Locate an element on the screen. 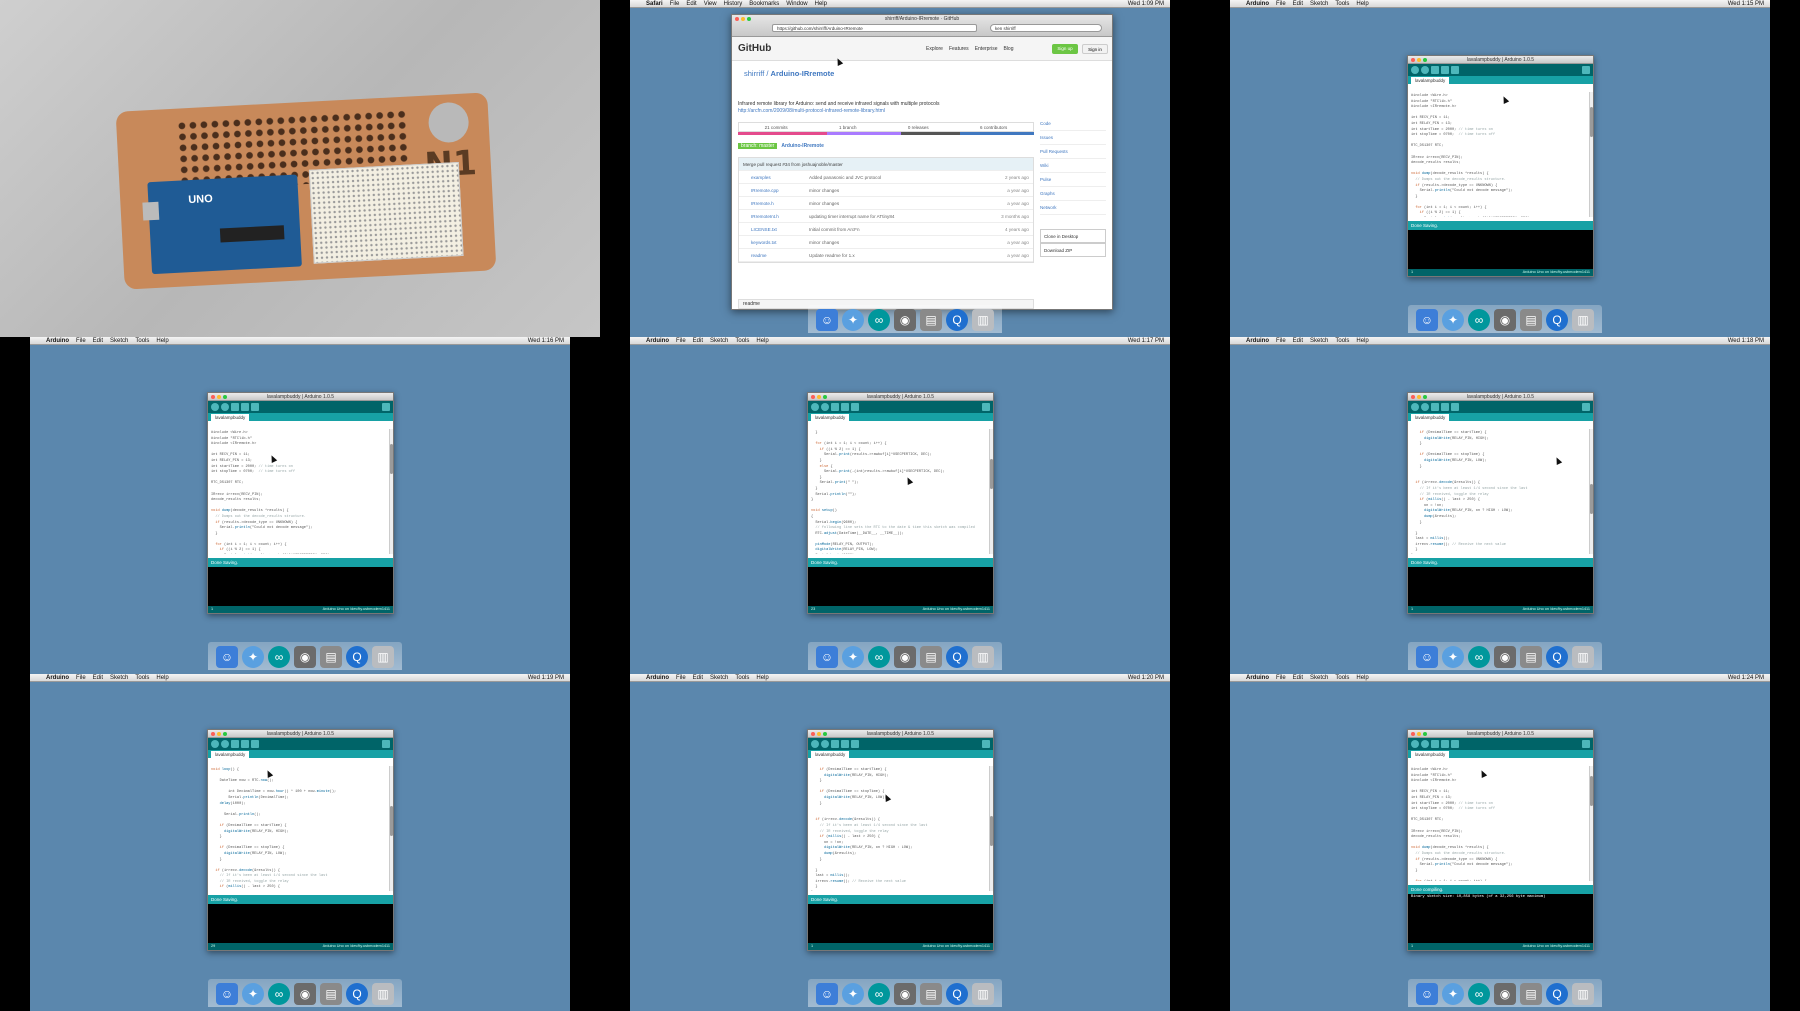 This screenshot has width=1800, height=1011. repo-name: Arduino-IRremote is located at coordinates (803, 73).